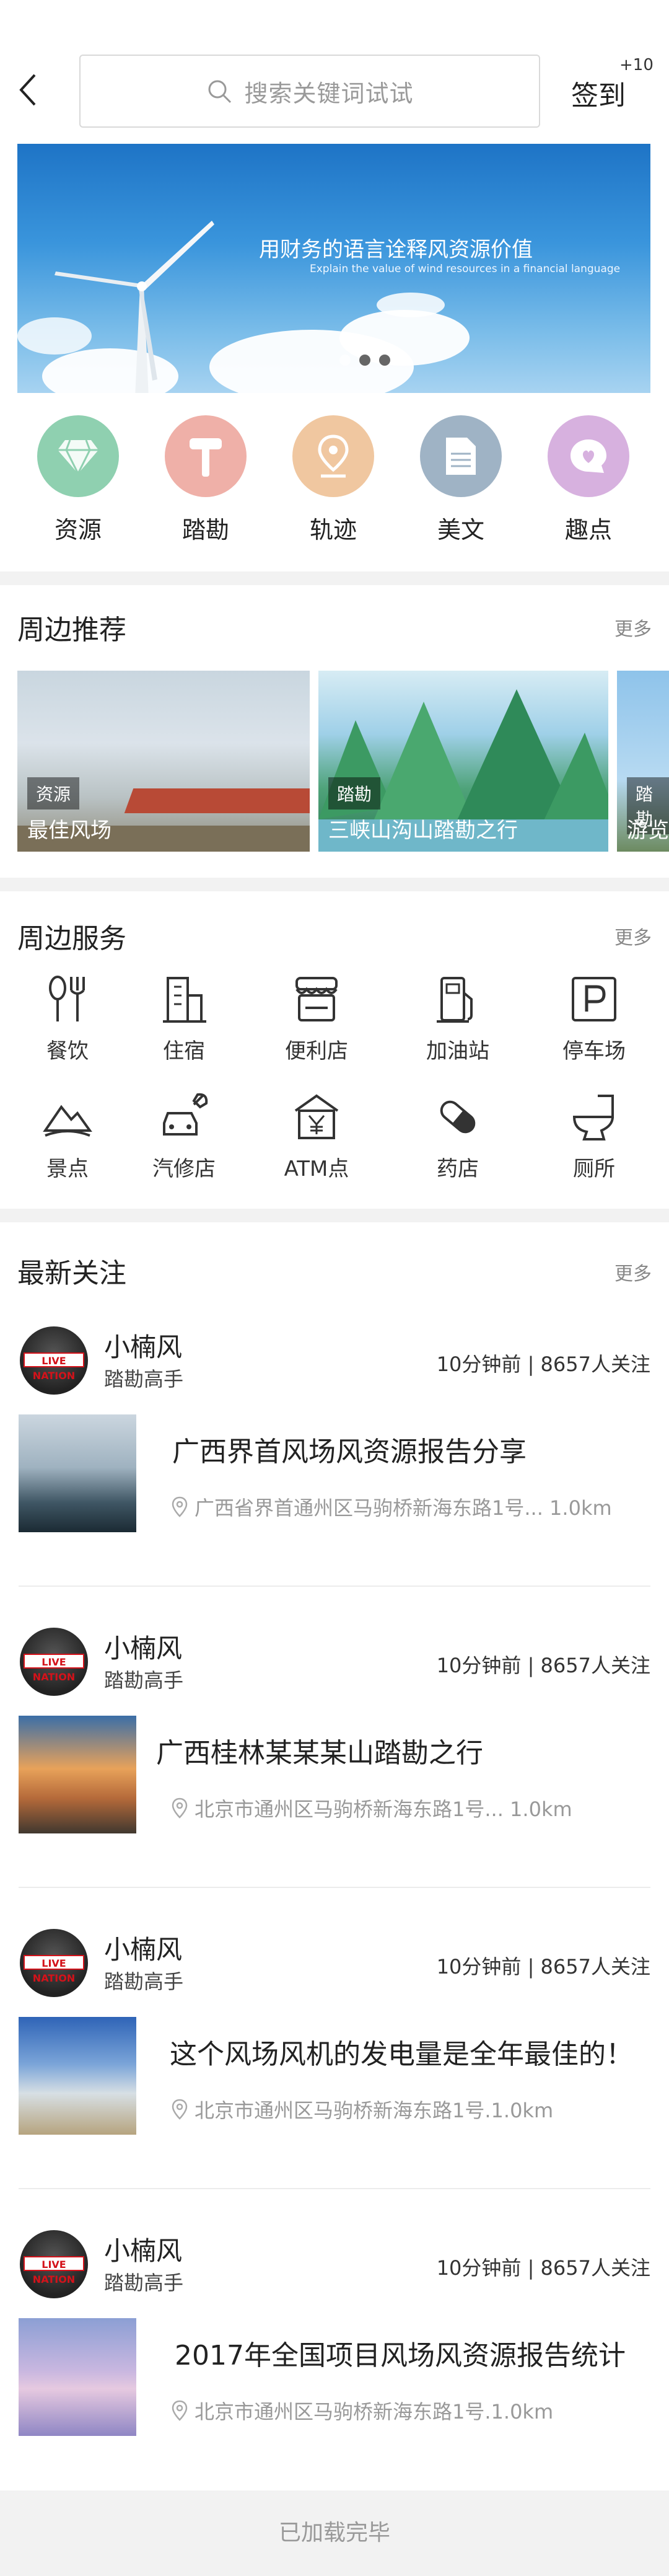 The height and width of the screenshot is (2576, 669). Describe the element at coordinates (78, 456) in the screenshot. I see `diamond-icon` at that location.